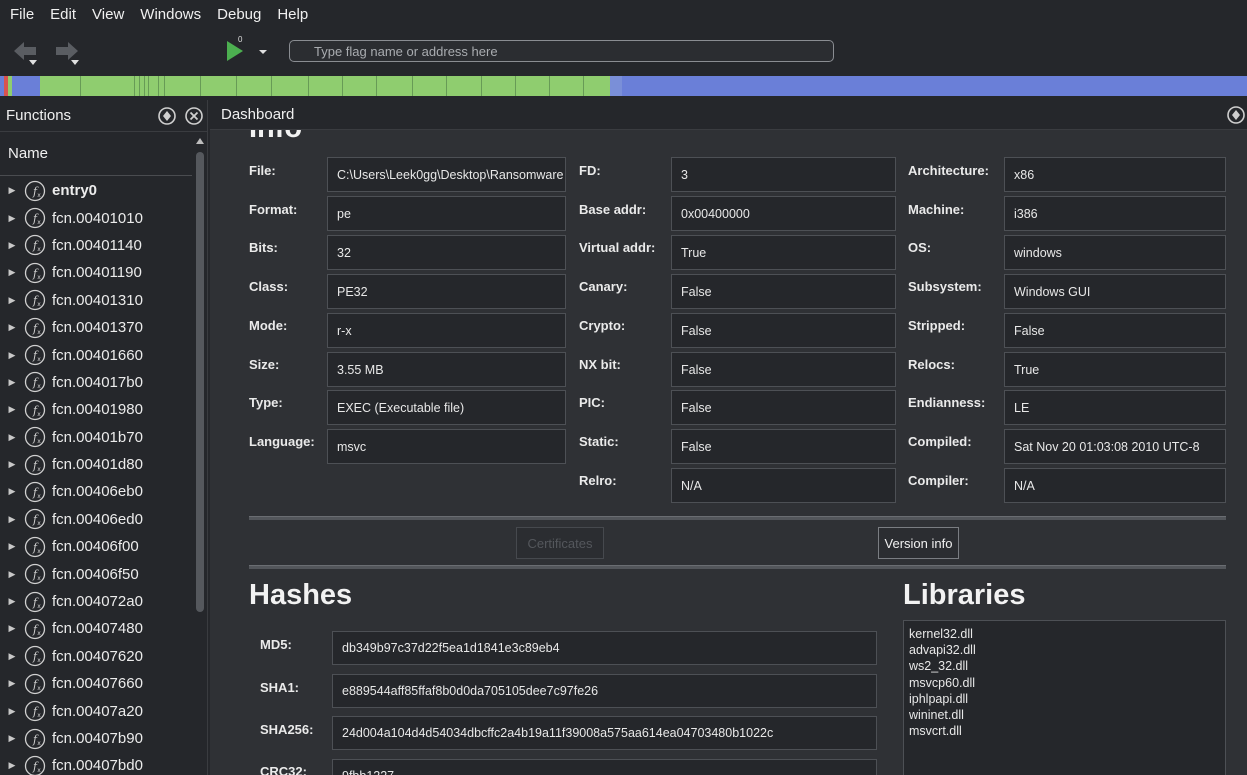 The height and width of the screenshot is (775, 1247). Describe the element at coordinates (96, 190) in the screenshot. I see `function-list-item: ▶ f x entry0` at that location.